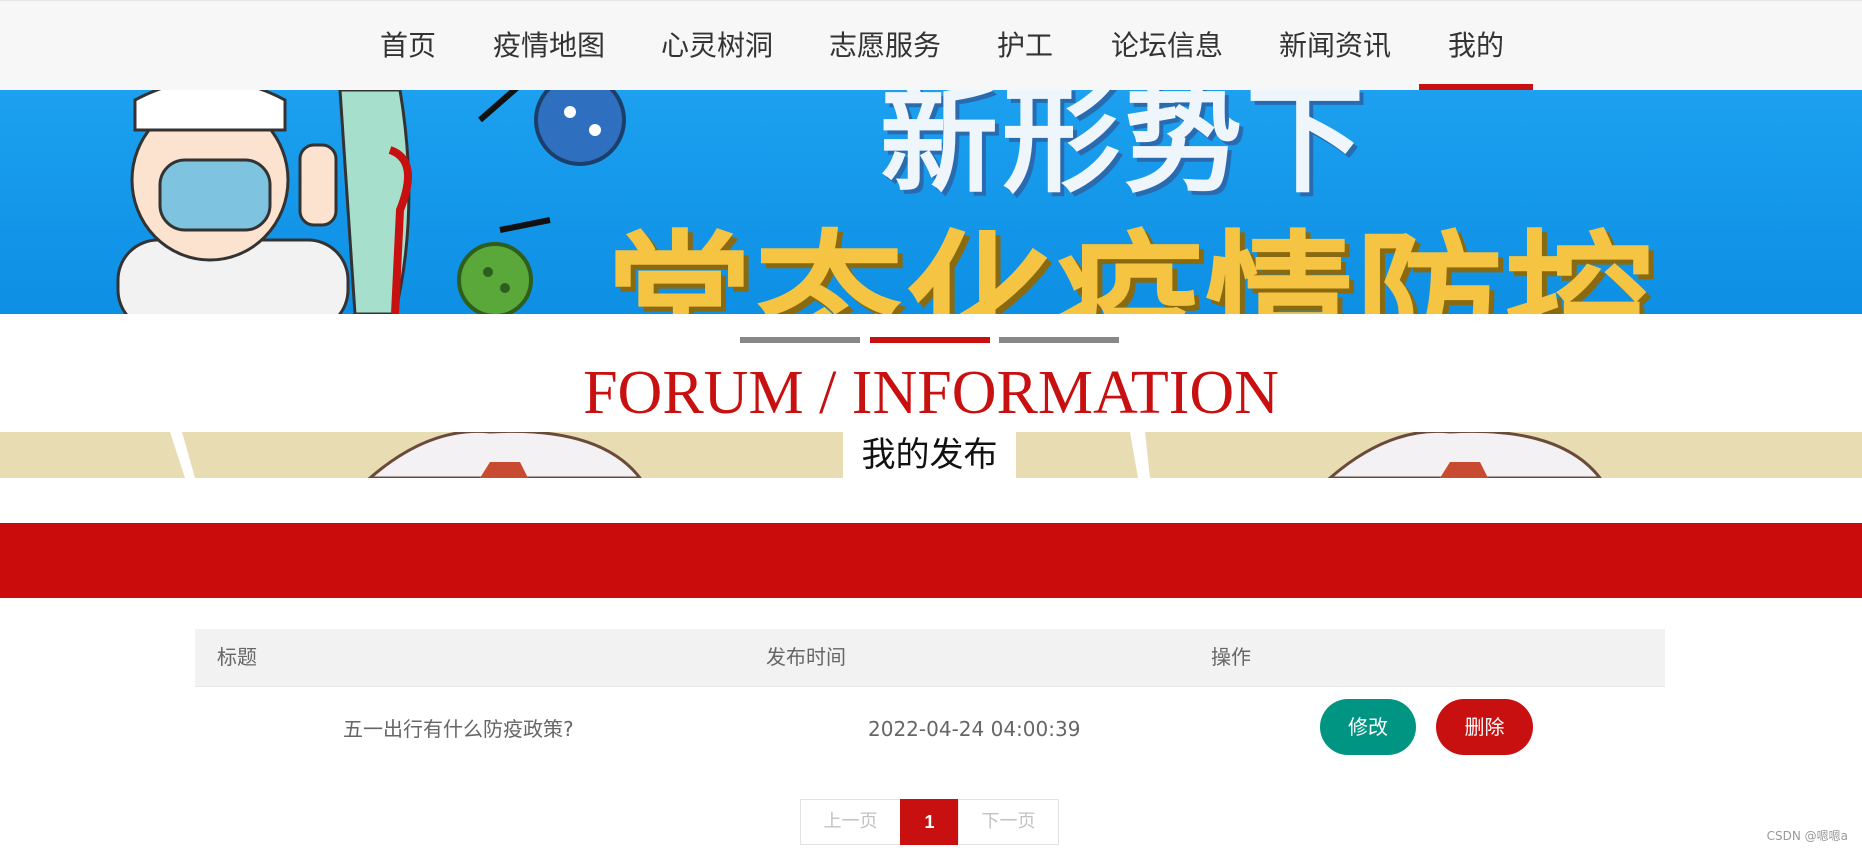 The image size is (1862, 852). Describe the element at coordinates (850, 822) in the screenshot. I see `prev-page-button: 上一页` at that location.